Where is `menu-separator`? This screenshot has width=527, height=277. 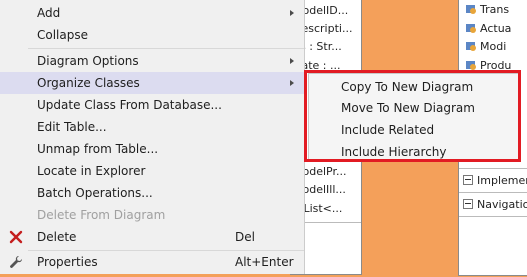
menu-separator is located at coordinates (166, 48).